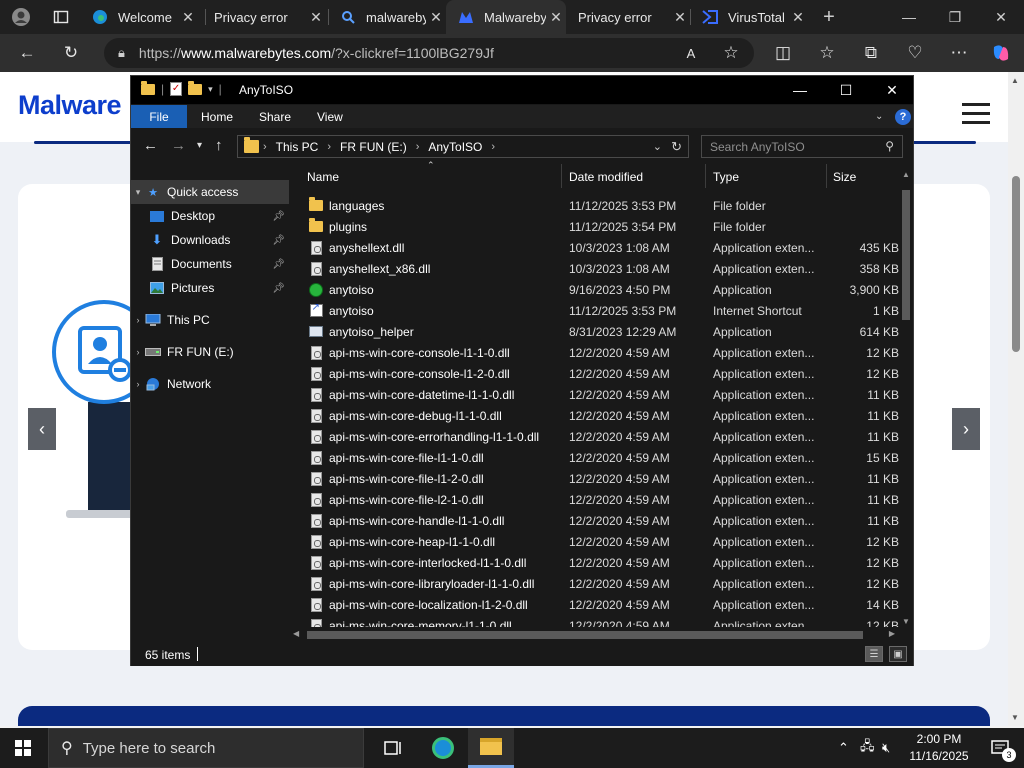 The image size is (1024, 768). I want to click on new-folder-icon, so click(195, 87).